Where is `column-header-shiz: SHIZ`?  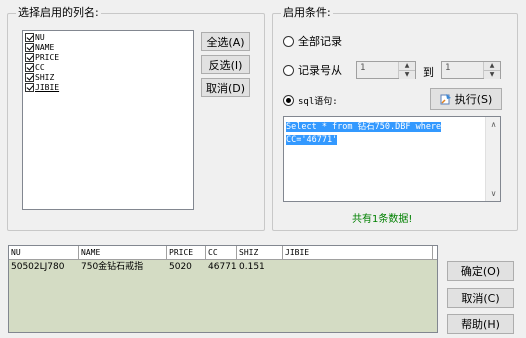
column-header-shiz: SHIZ is located at coordinates (260, 252).